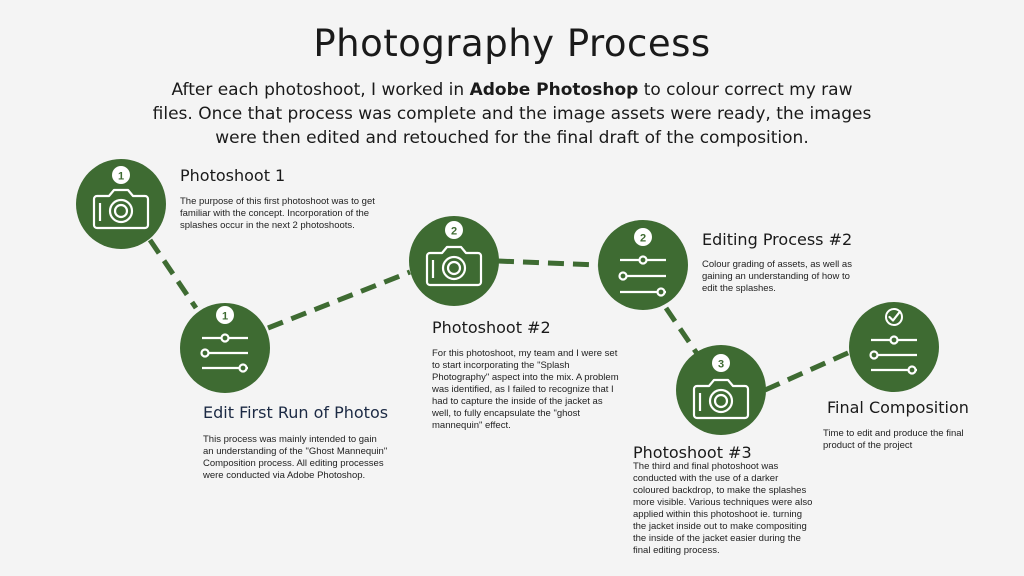 The width and height of the screenshot is (1024, 576). I want to click on step-4-edit-node: 2, so click(643, 265).